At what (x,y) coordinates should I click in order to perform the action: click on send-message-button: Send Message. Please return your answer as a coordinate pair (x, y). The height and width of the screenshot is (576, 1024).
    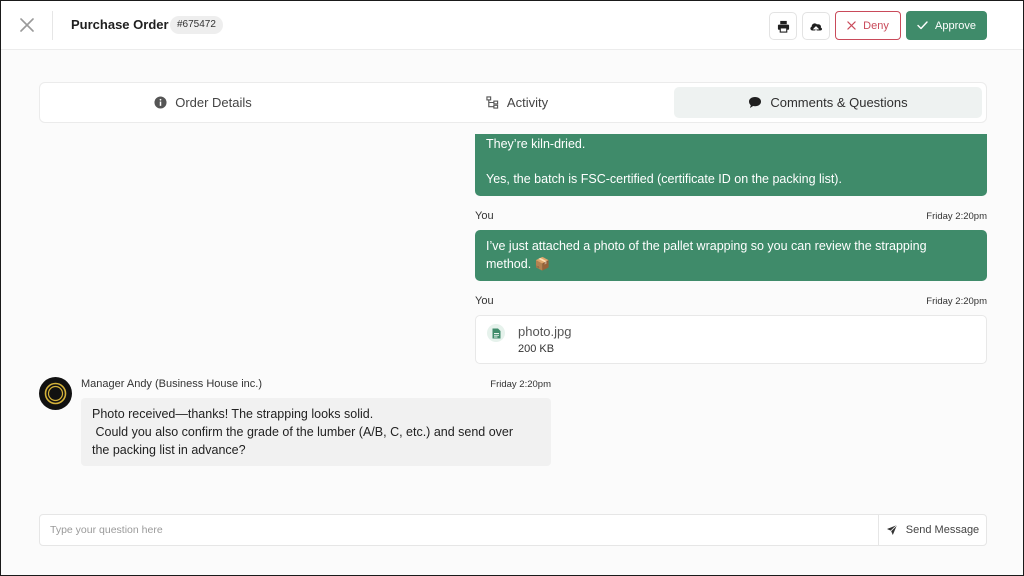
    Looking at the image, I should click on (932, 530).